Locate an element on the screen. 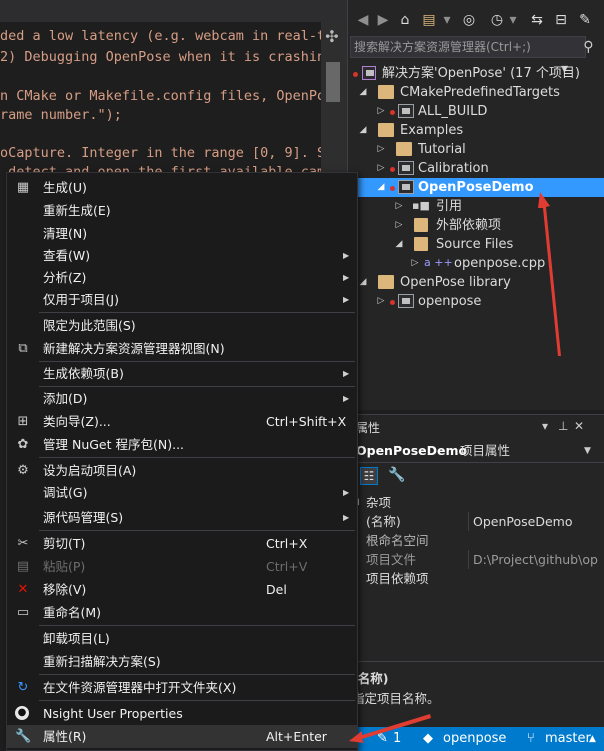 The height and width of the screenshot is (751, 604). pin-icon: ✎ is located at coordinates (585, 20).